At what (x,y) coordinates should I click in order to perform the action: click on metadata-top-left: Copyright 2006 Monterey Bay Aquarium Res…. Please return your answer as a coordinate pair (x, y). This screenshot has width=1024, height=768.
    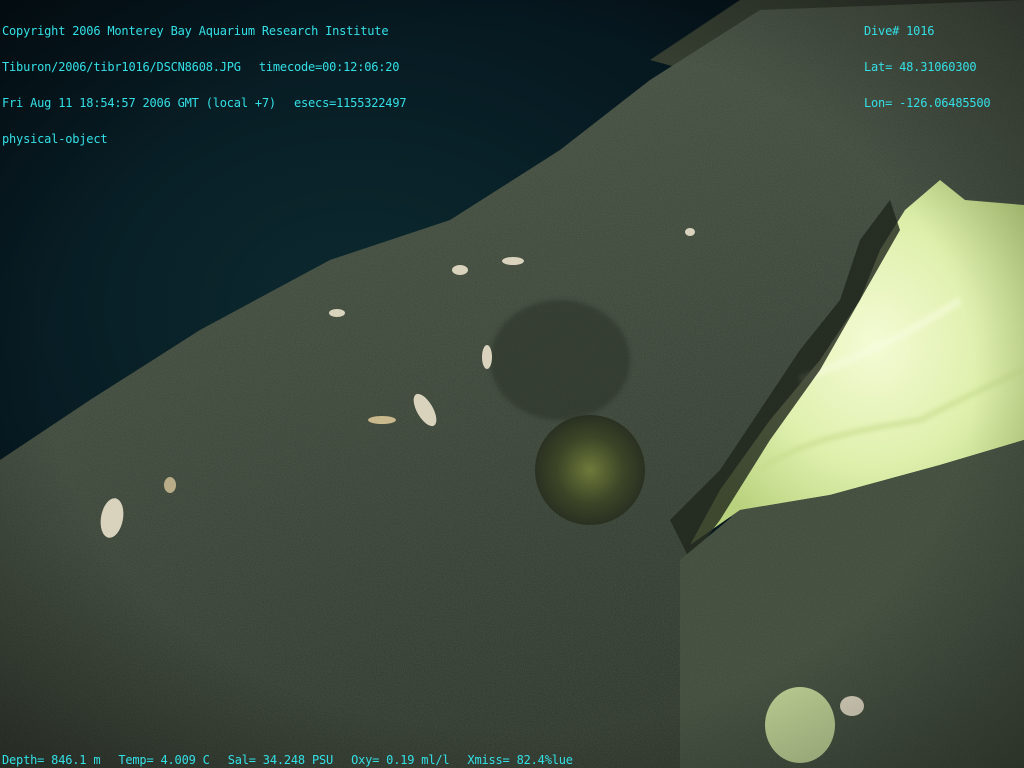
    Looking at the image, I should click on (204, 85).